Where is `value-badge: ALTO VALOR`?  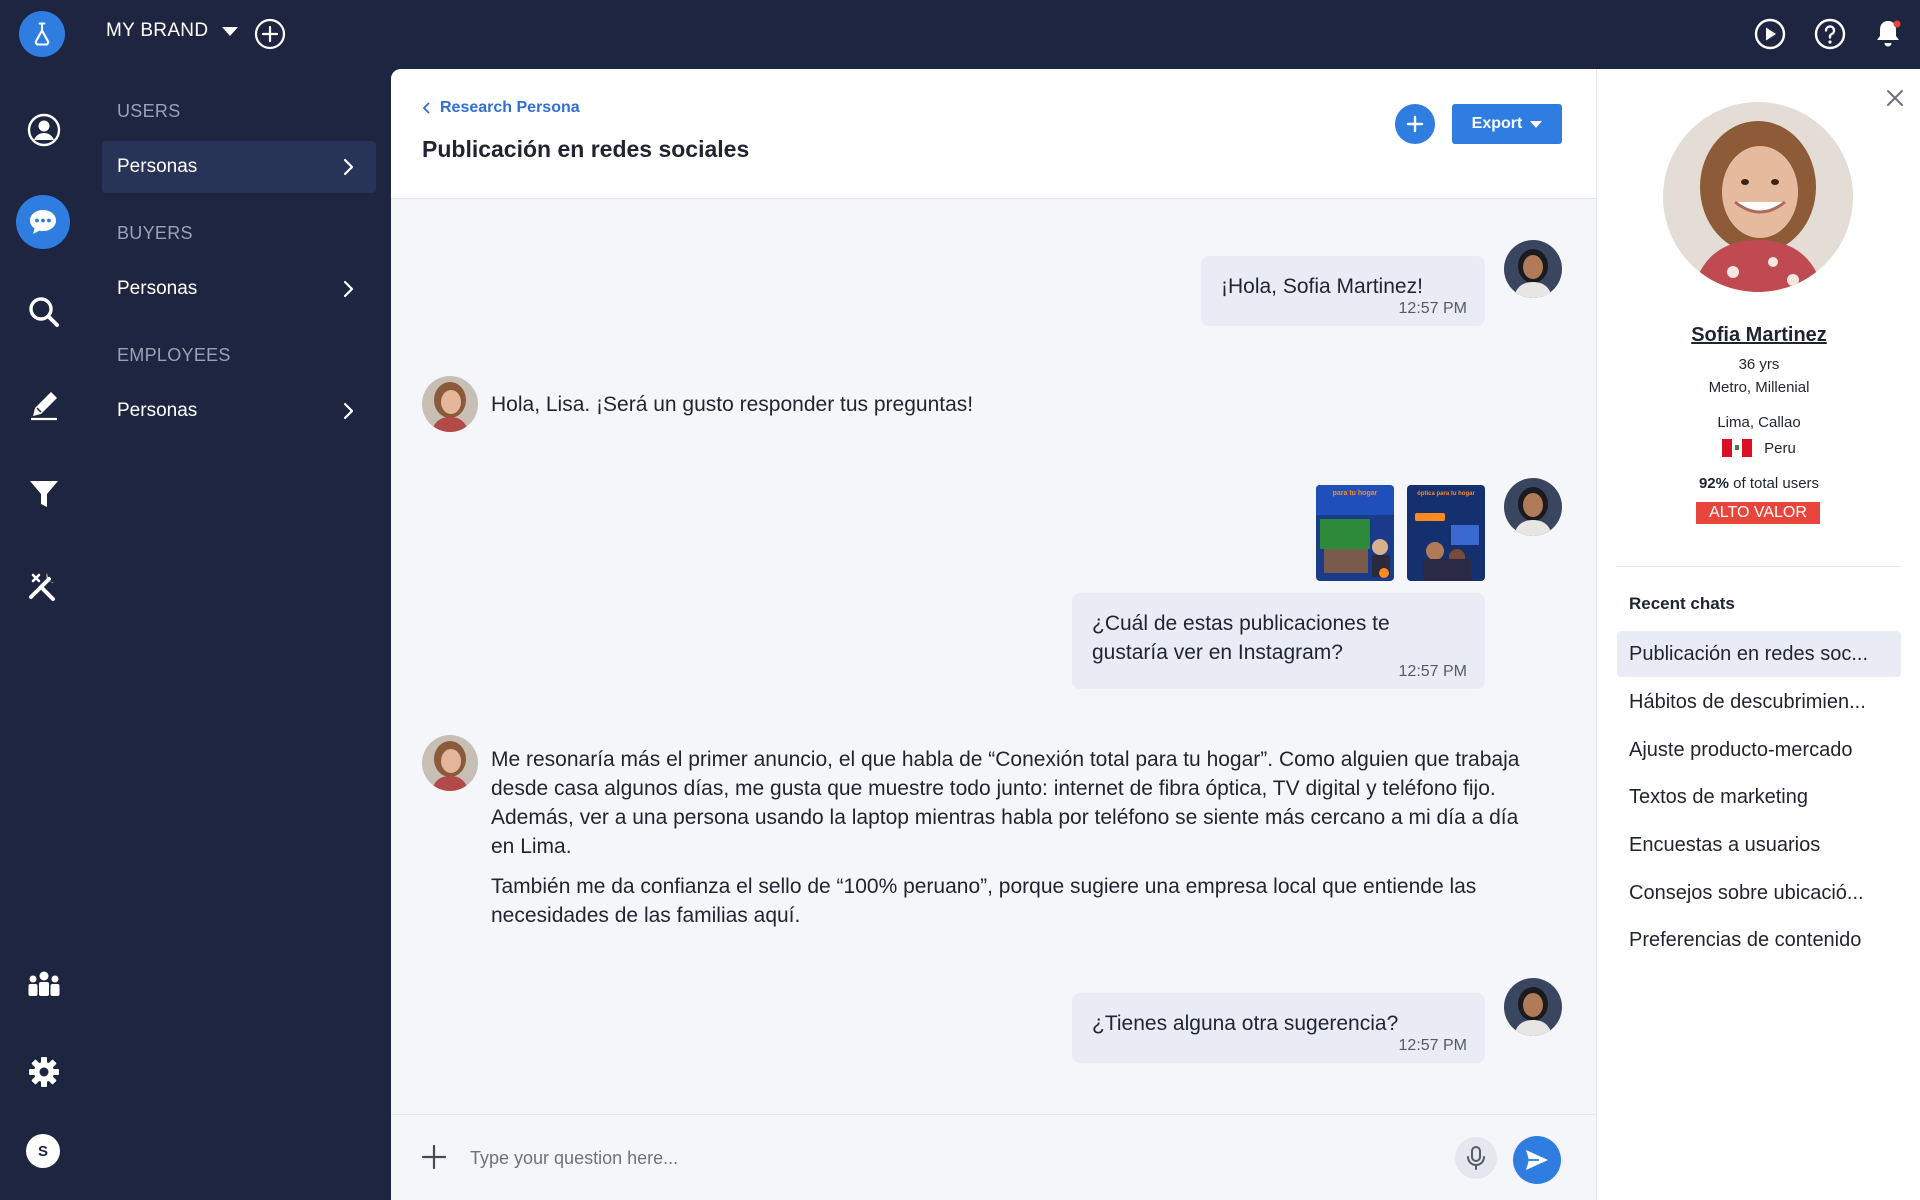 value-badge: ALTO VALOR is located at coordinates (1758, 513).